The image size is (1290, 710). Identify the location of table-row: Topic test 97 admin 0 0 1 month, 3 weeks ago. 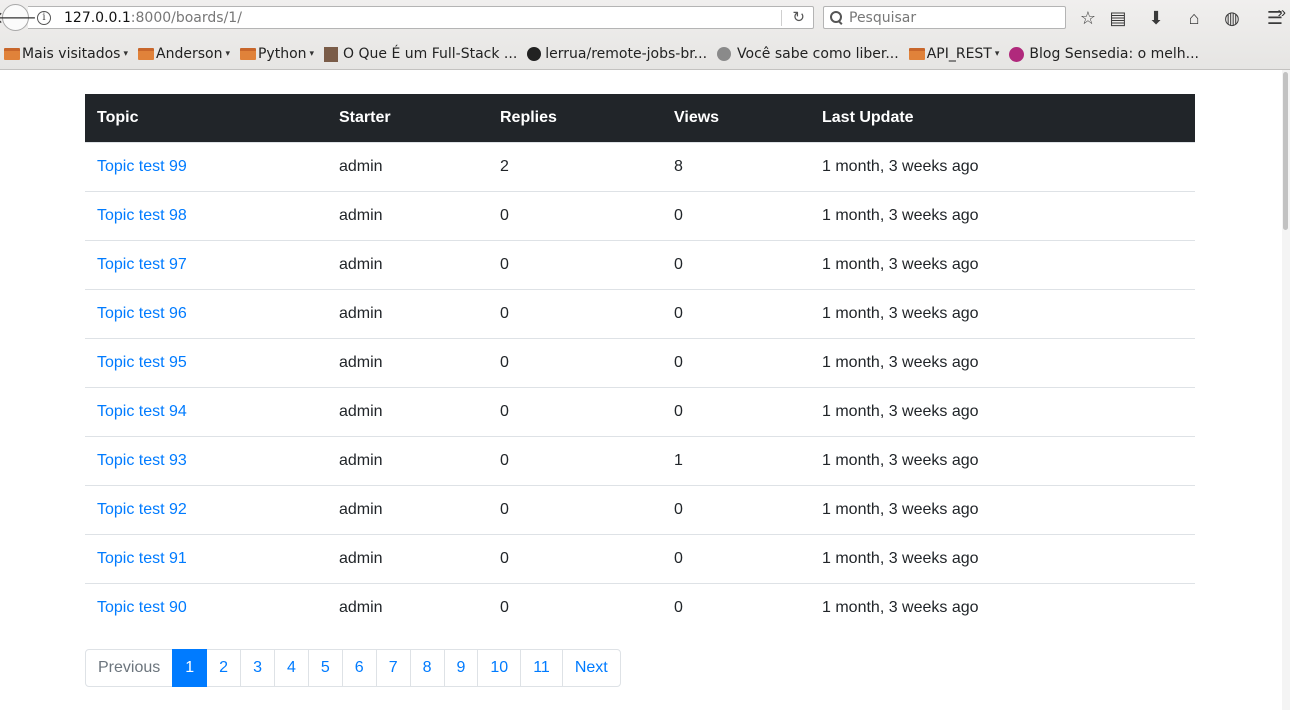
(640, 264).